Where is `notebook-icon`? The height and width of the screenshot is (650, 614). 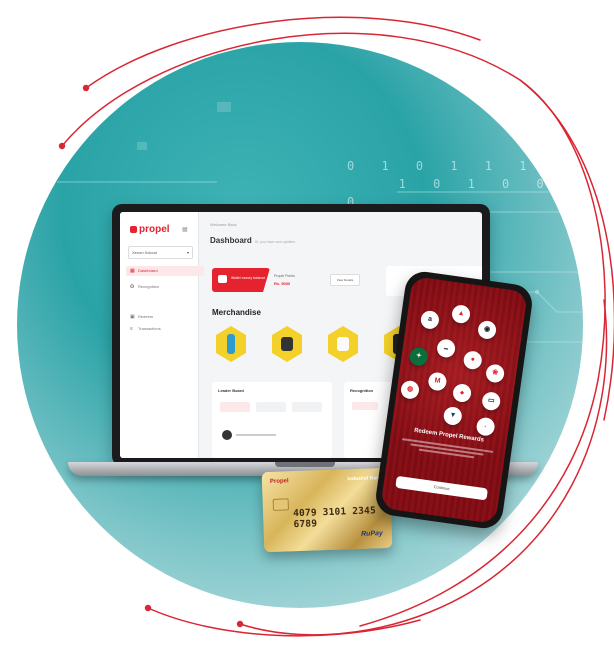
notebook-icon is located at coordinates (287, 344).